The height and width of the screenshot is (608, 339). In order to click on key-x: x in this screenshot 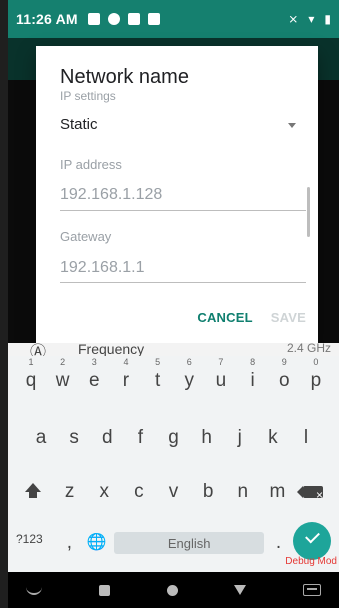, I will do `click(104, 492)`.